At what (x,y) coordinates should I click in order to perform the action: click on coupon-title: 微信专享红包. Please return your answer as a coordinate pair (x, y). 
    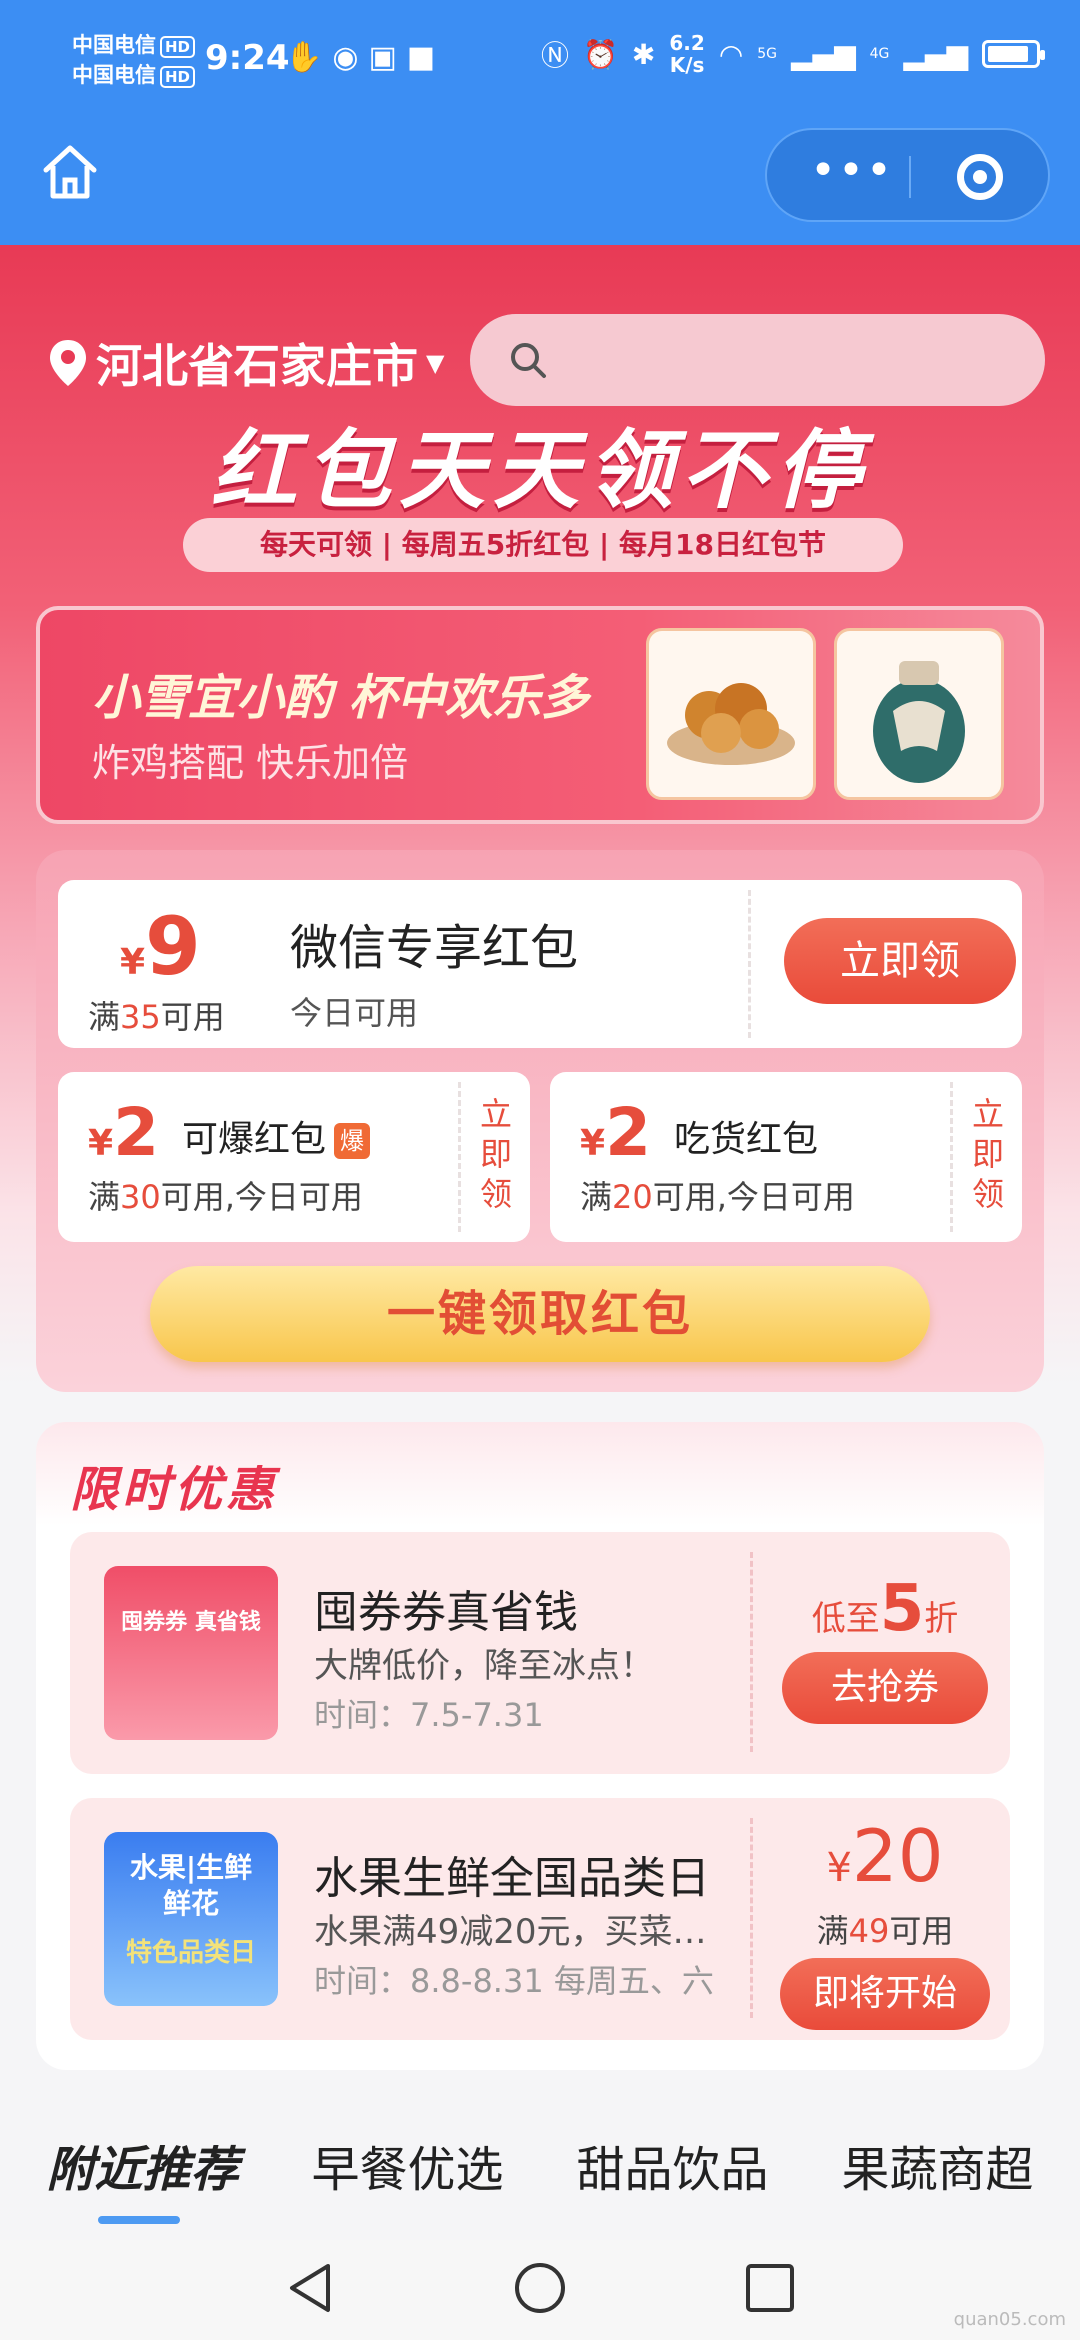
    Looking at the image, I should click on (434, 948).